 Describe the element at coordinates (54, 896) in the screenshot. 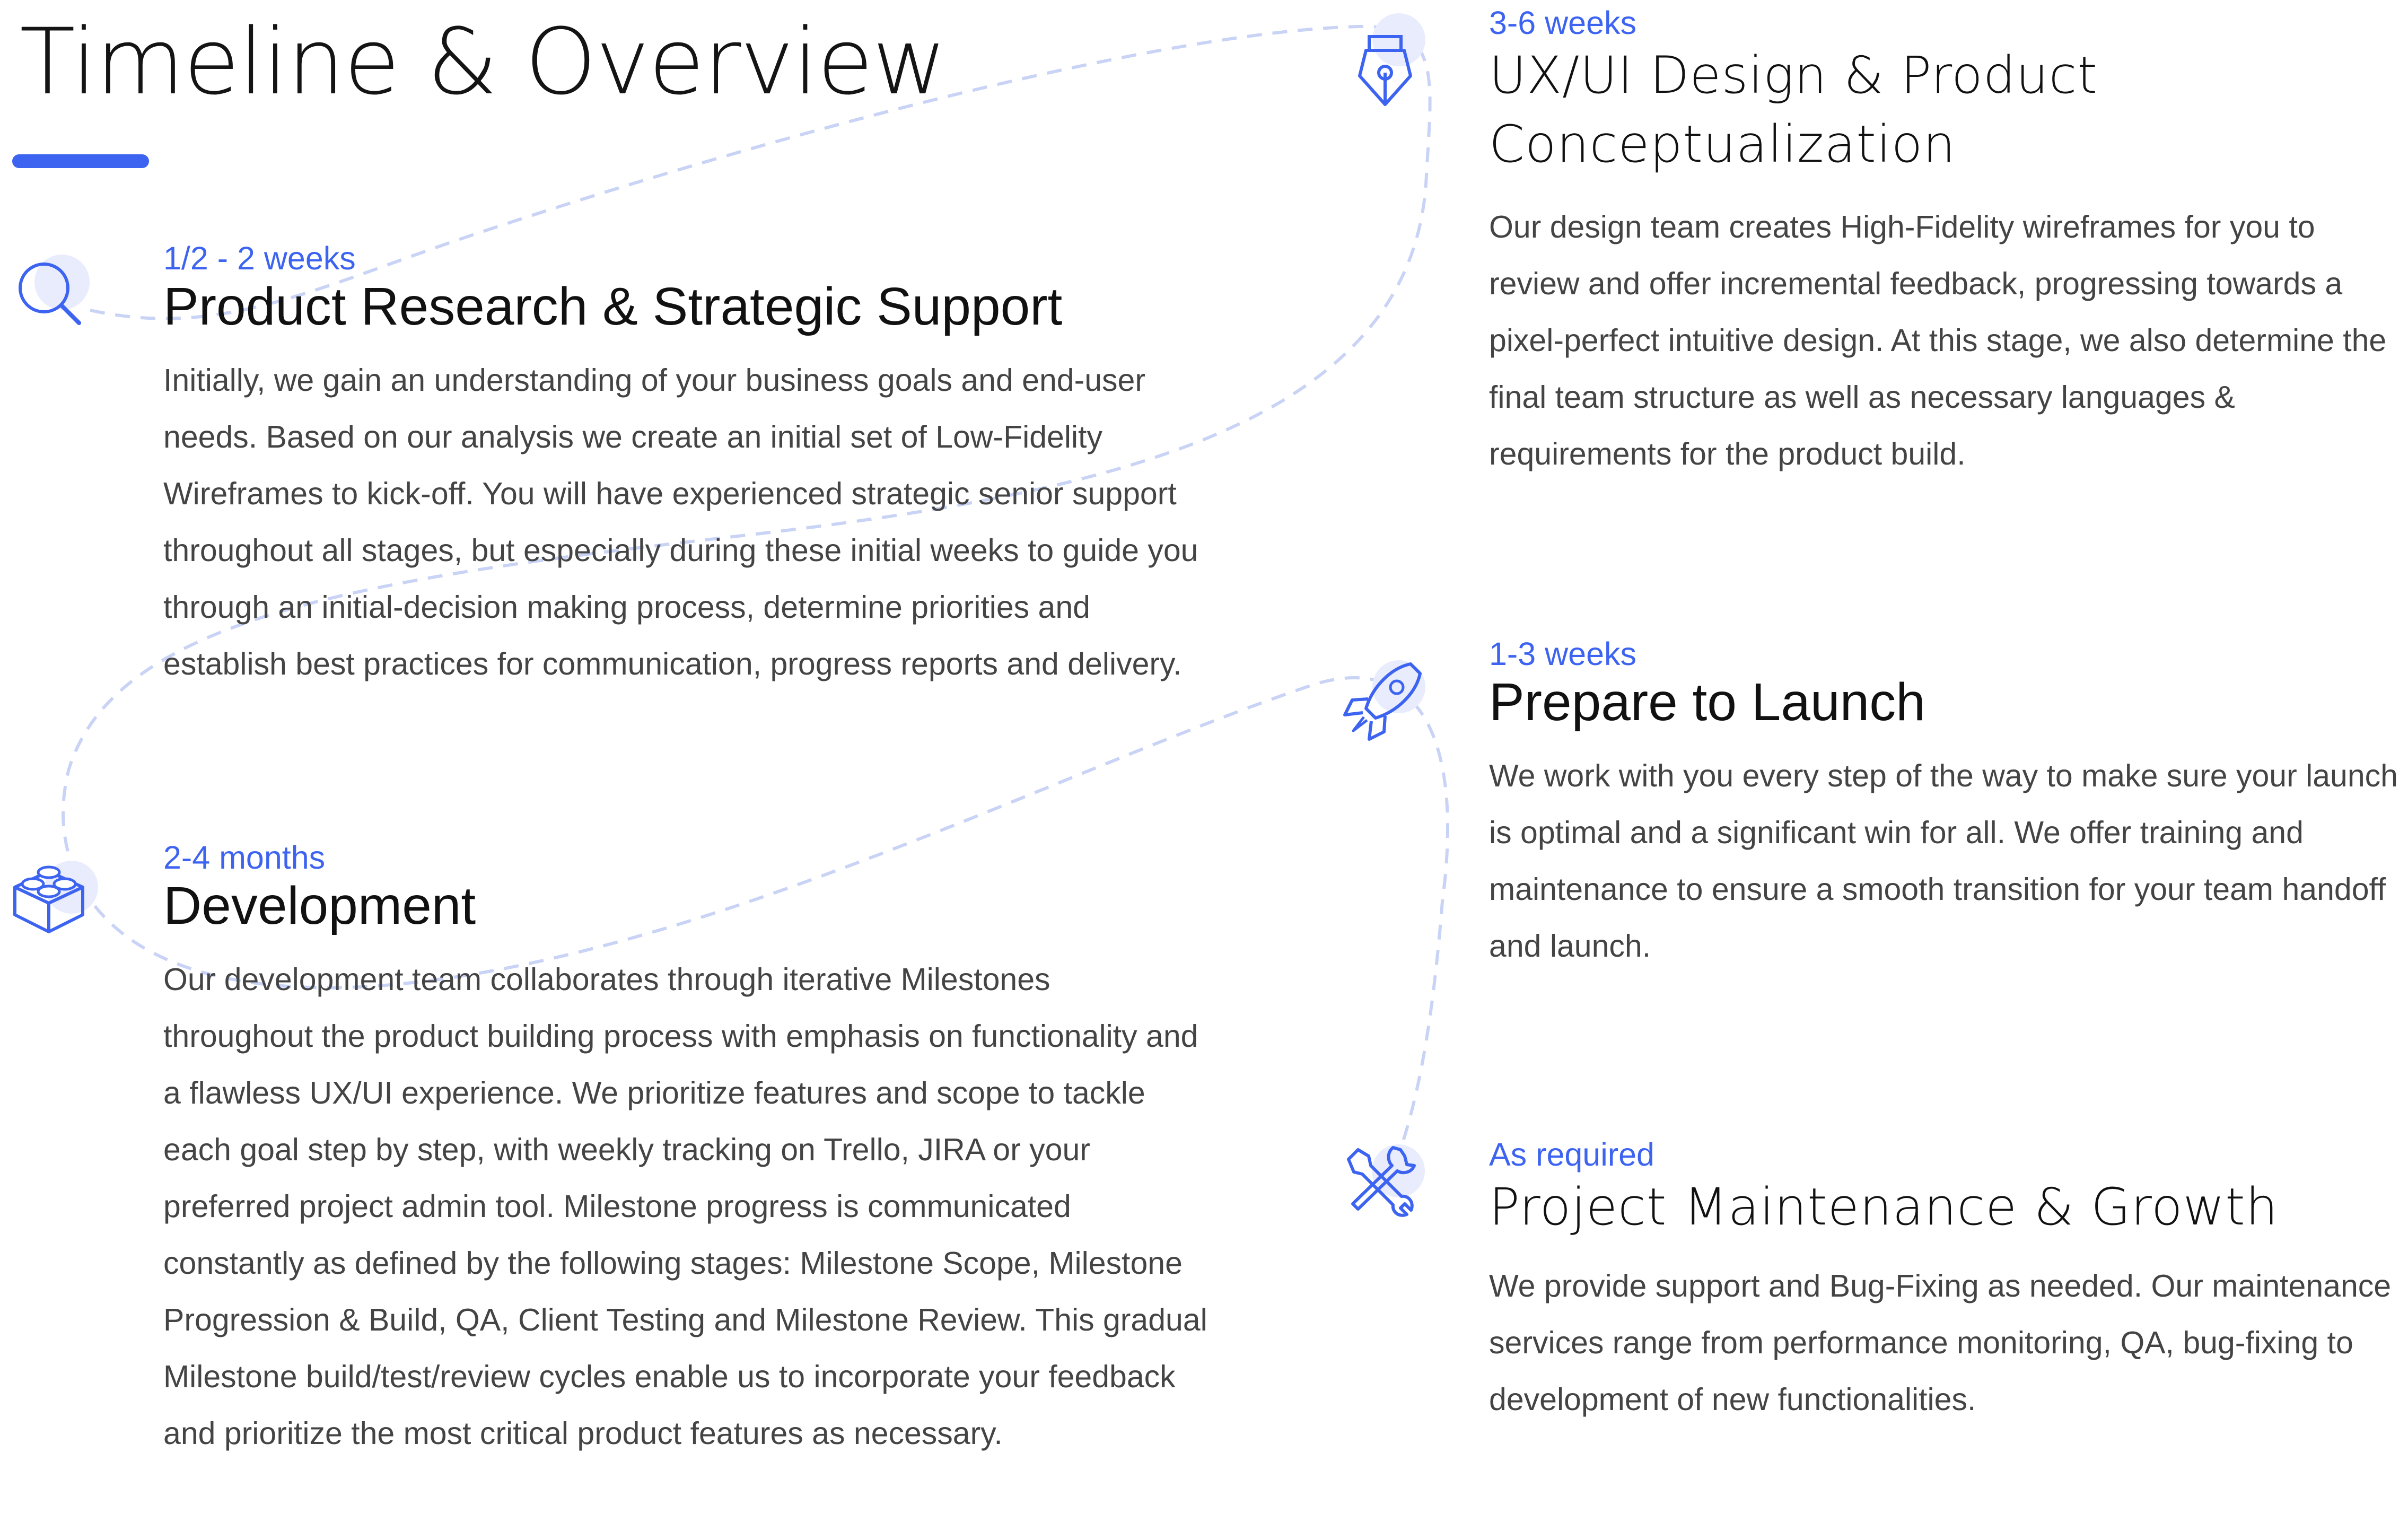

I see `building-block-icon` at that location.